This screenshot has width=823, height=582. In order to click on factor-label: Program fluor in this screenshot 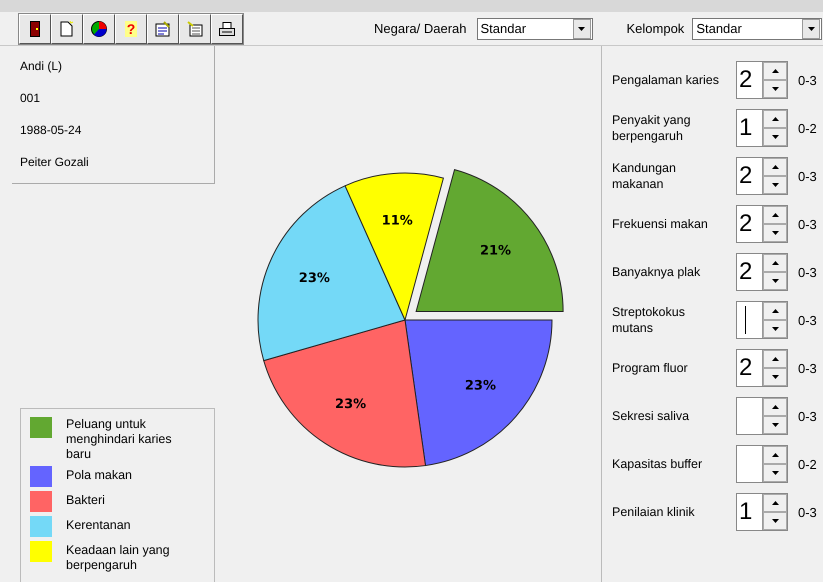, I will do `click(650, 368)`.